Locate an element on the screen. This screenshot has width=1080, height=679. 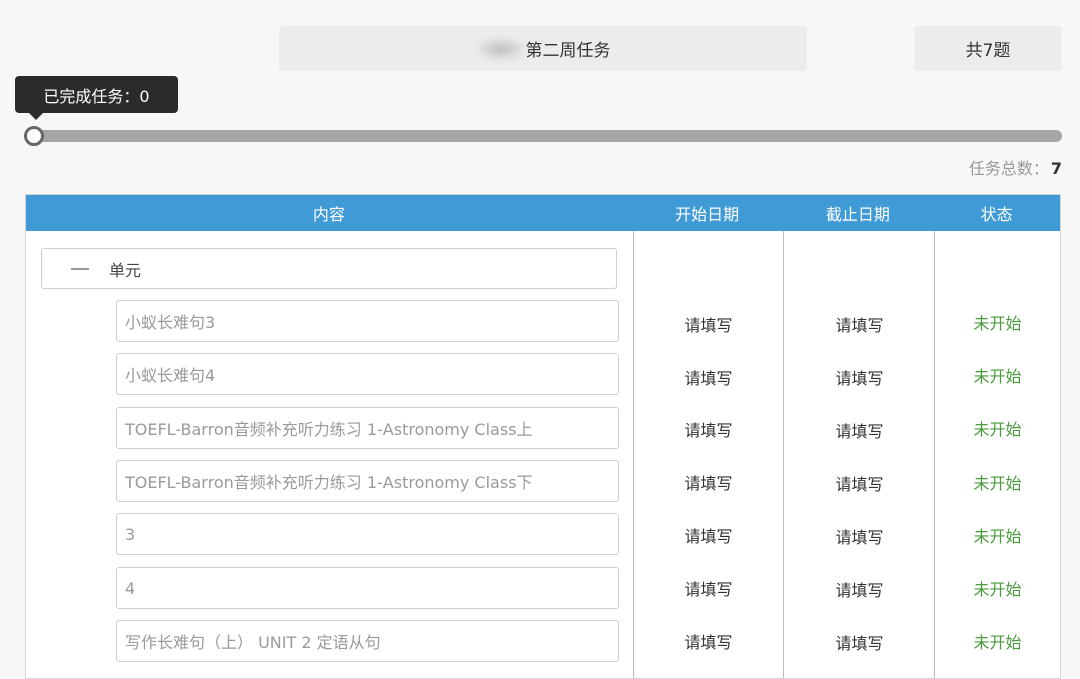
task-name-field: 小蚁长难句4 is located at coordinates (367, 374).